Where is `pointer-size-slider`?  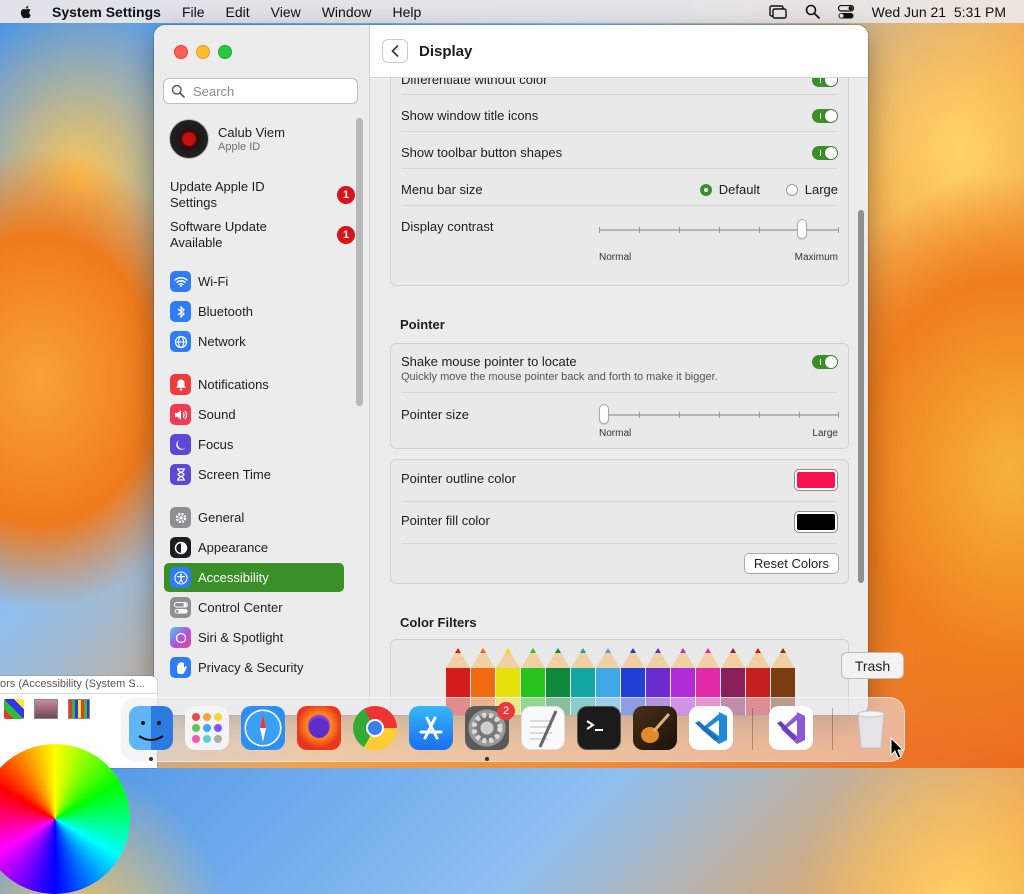 pointer-size-slider is located at coordinates (719, 414).